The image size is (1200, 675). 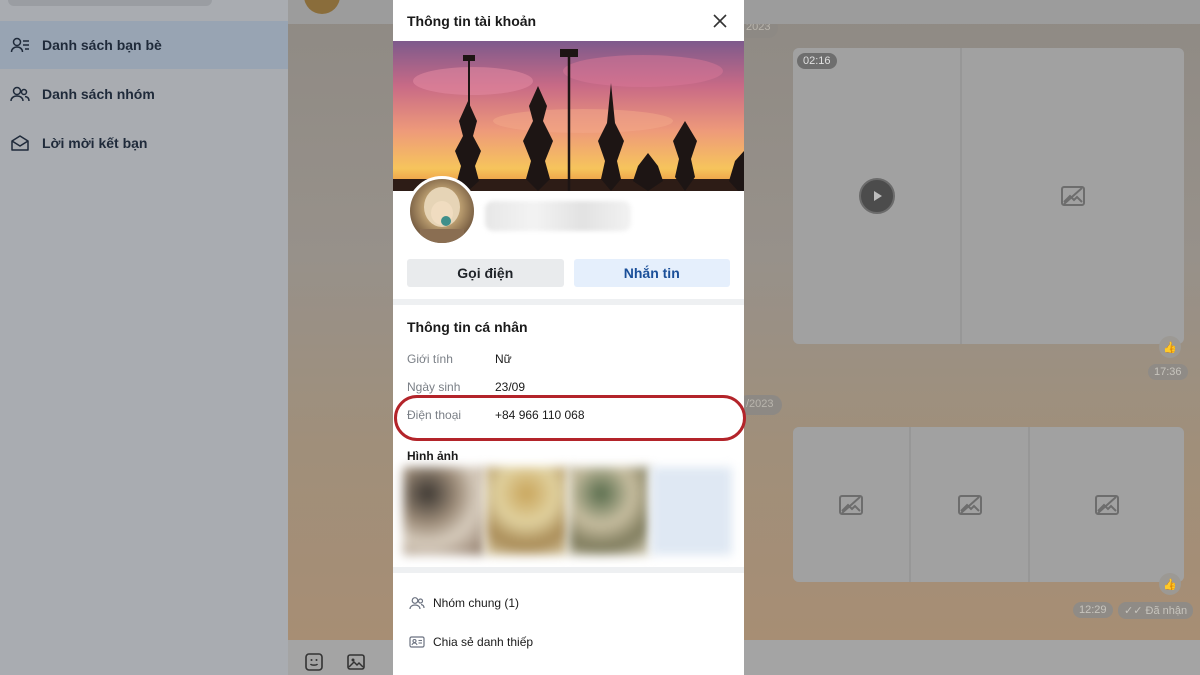 I want to click on cover-image, so click(x=568, y=116).